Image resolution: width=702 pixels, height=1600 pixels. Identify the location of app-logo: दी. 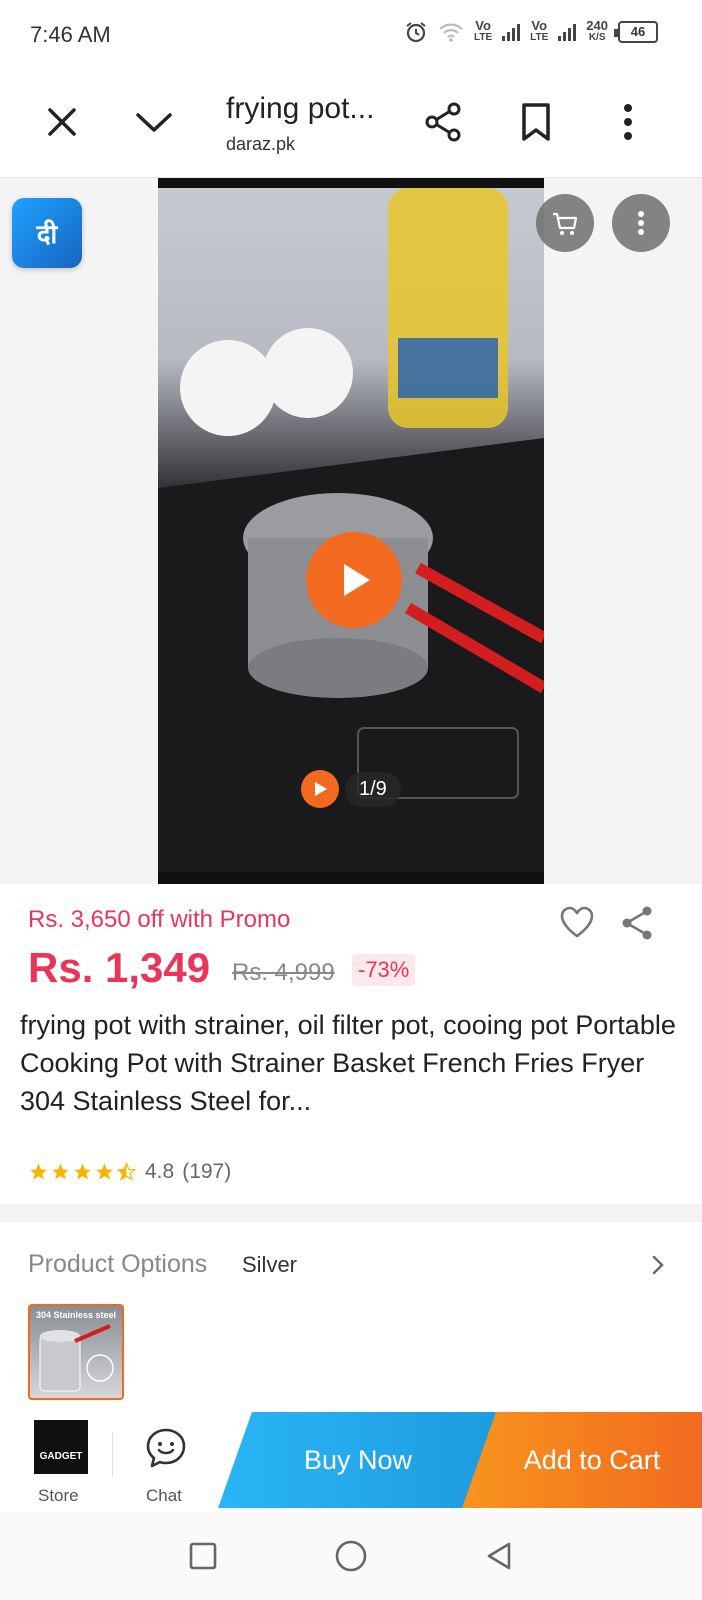
(47, 233).